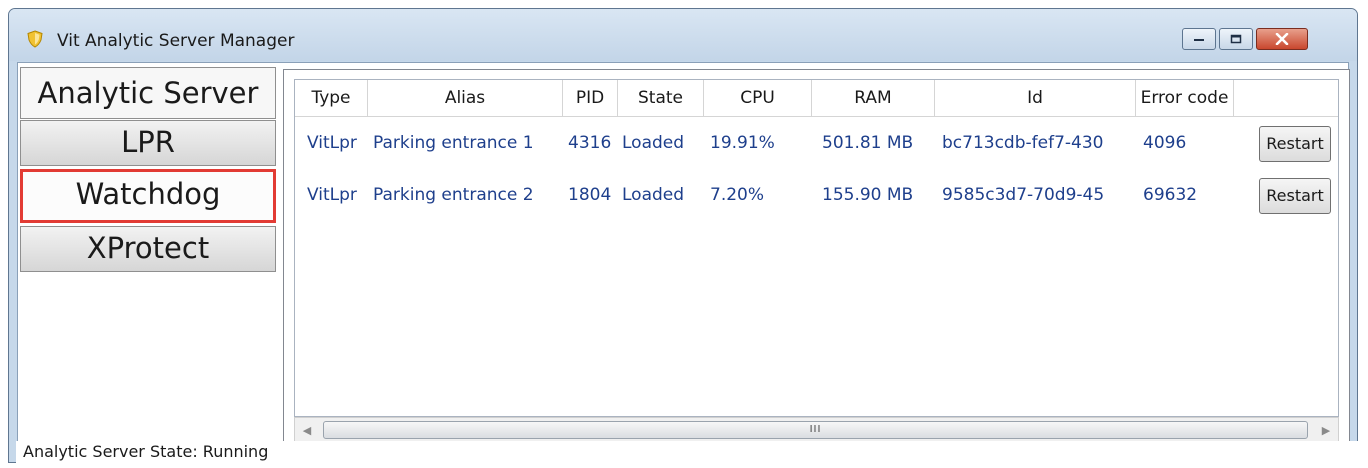  I want to click on cell-cpu: 19.91%, so click(742, 143).